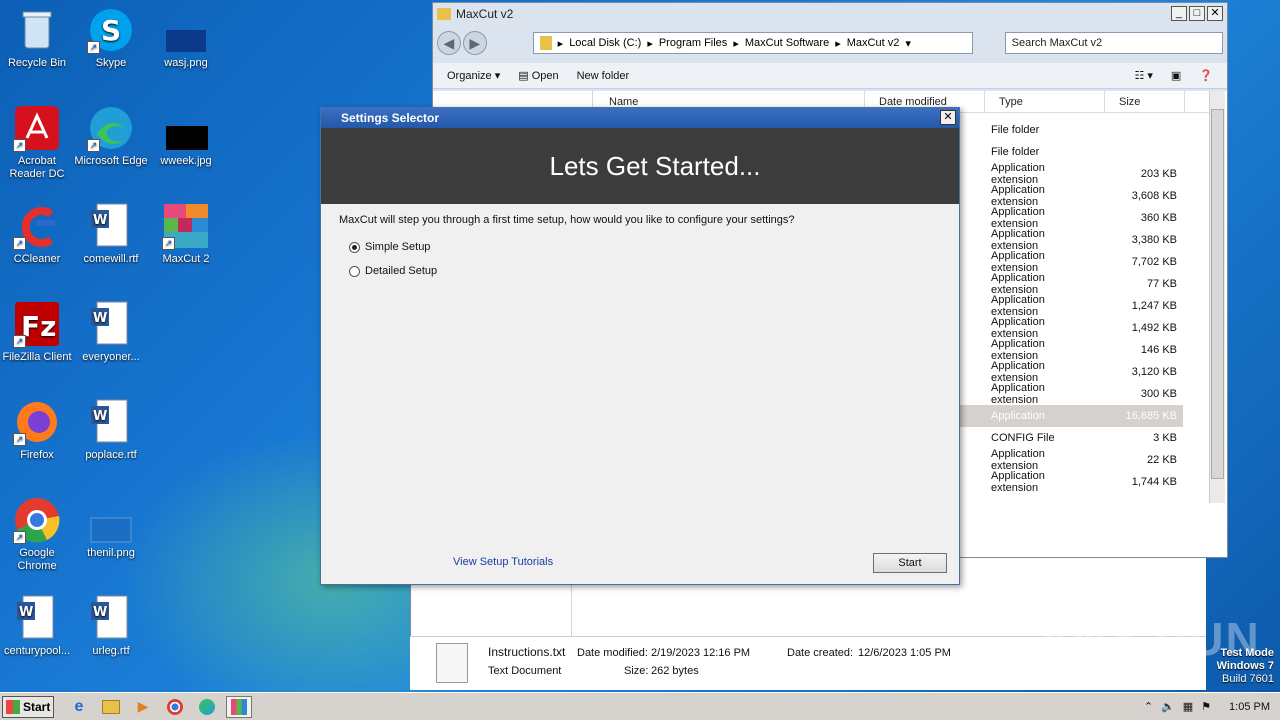 The image size is (1280, 720). What do you see at coordinates (1071, 284) in the screenshot?
I see `file-row: Application extension 77 KB` at bounding box center [1071, 284].